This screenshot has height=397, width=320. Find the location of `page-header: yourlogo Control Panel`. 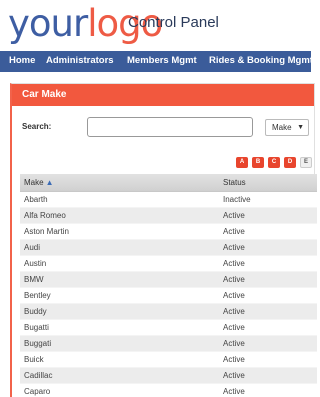

page-header: yourlogo Control Panel is located at coordinates (155, 25).